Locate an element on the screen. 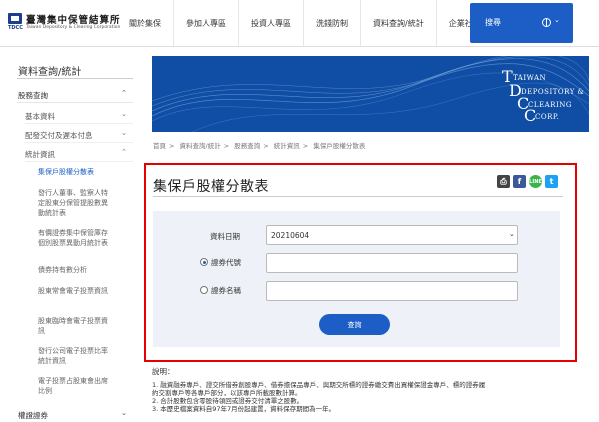  nav-data-query: 資料查詢/統計 is located at coordinates (398, 23).